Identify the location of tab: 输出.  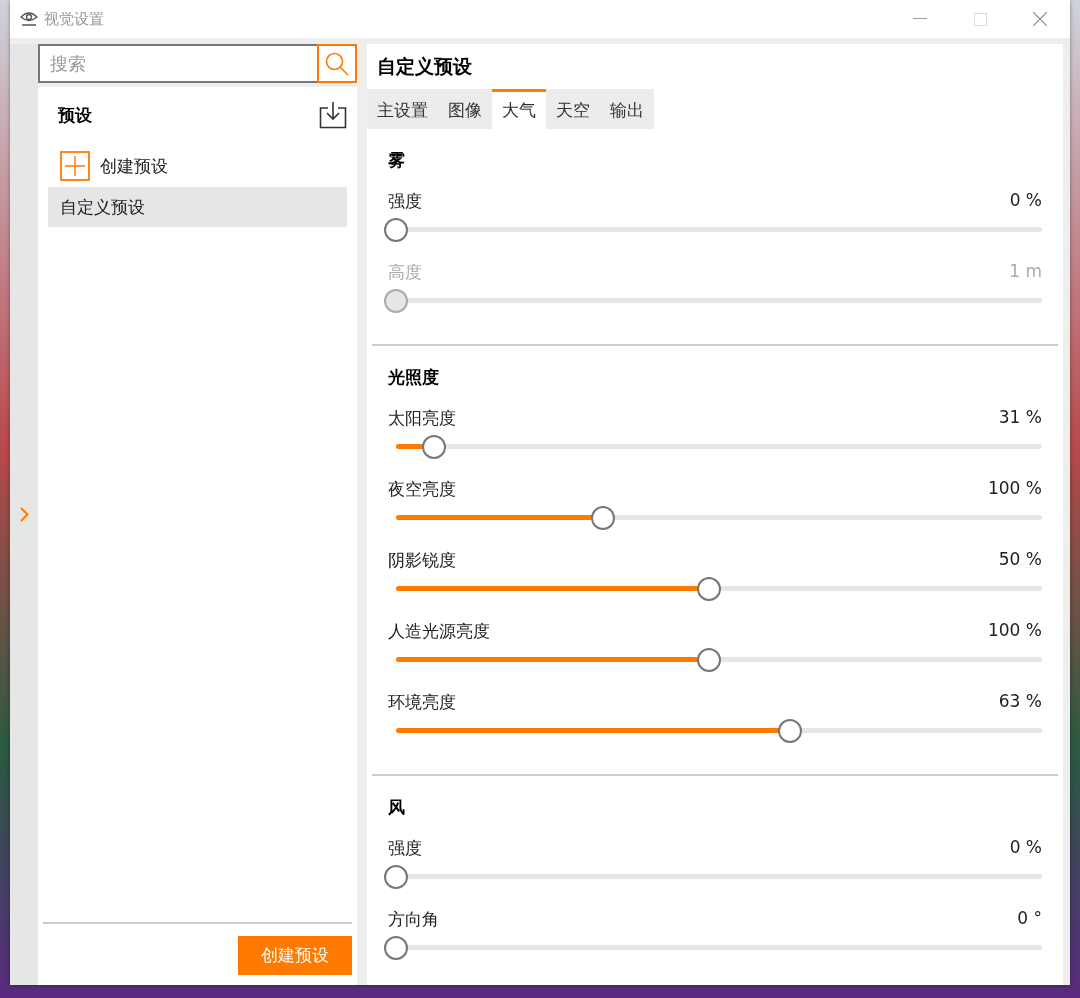
(627, 109).